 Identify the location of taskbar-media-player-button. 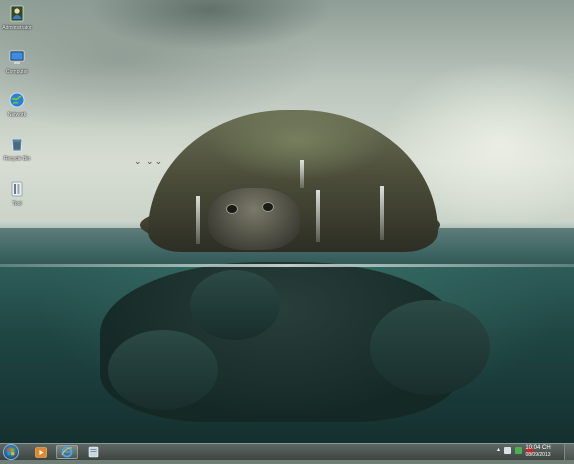
(41, 452).